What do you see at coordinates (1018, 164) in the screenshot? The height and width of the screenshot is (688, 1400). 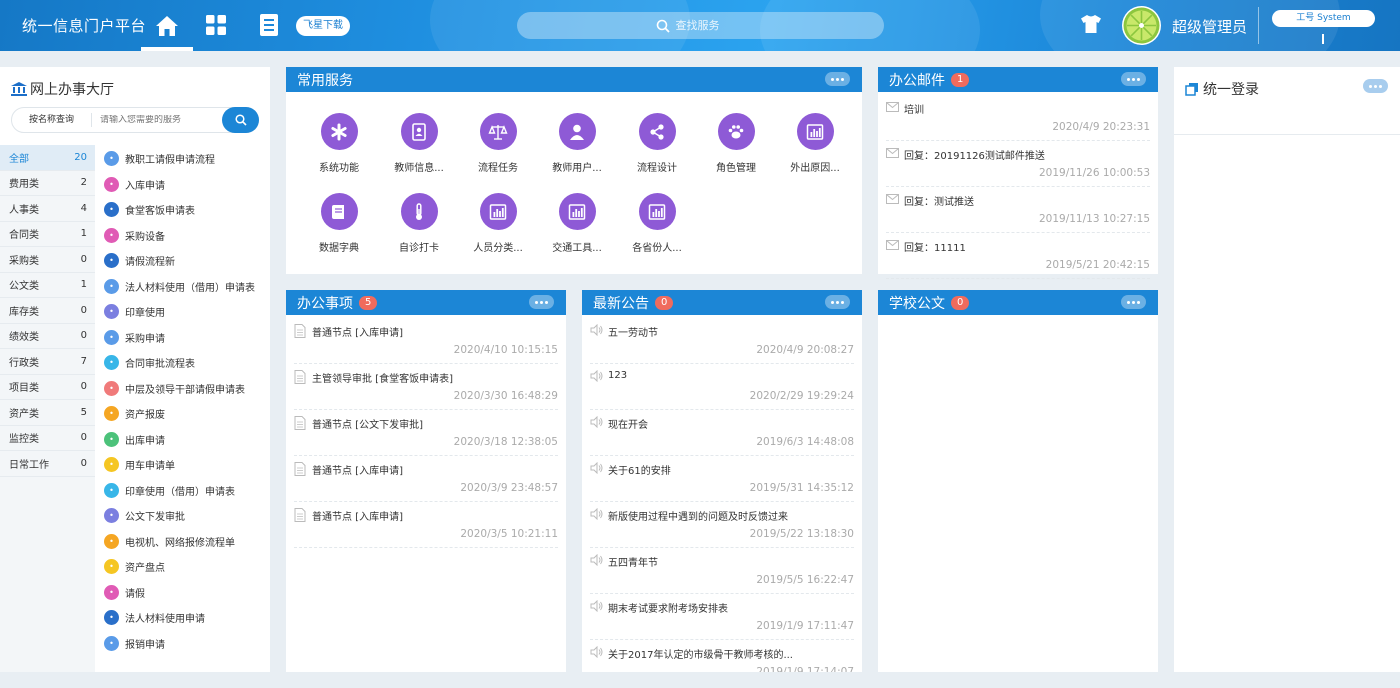 I see `mail-item: 回复：20191126测试邮件推送 2019/11/26 10:00:53` at bounding box center [1018, 164].